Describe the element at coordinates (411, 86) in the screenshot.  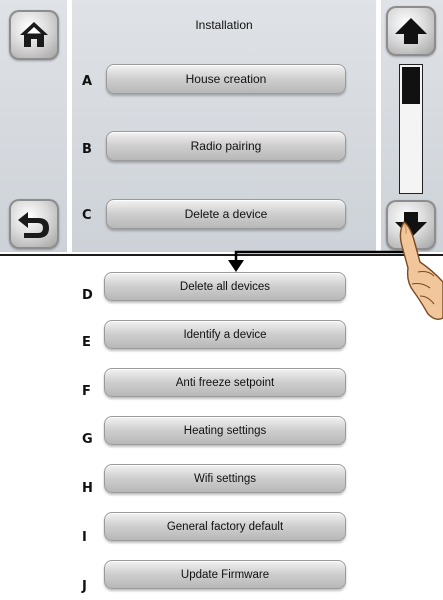
I see `scrollbar-thumb` at that location.